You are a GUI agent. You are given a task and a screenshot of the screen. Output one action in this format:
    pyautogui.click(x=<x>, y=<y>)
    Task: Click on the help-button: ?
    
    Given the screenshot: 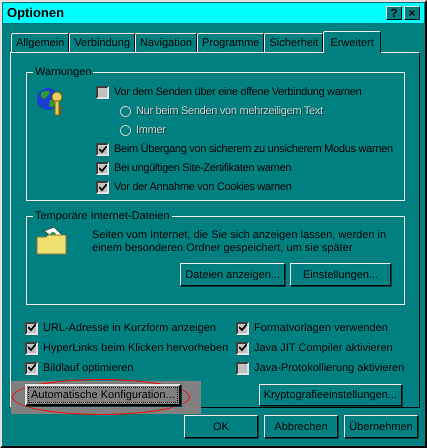 What is the action you would take?
    pyautogui.click(x=394, y=13)
    